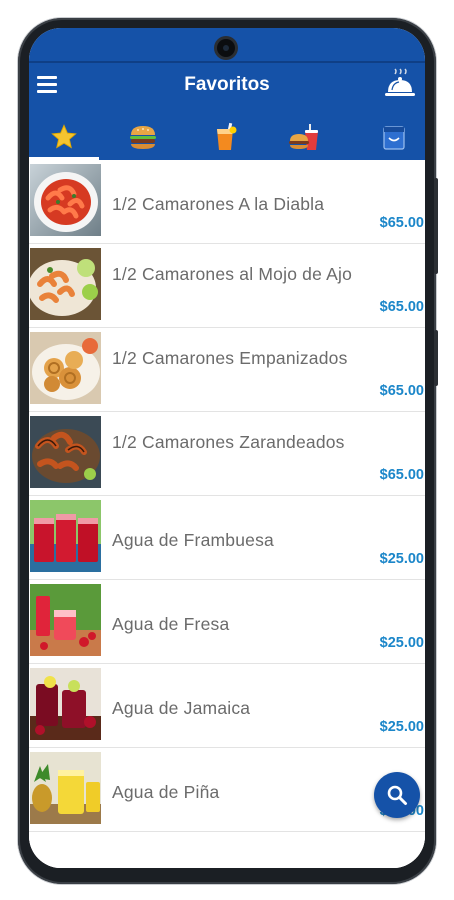  What do you see at coordinates (171, 624) in the screenshot?
I see `item-name: Agua de Fresa` at bounding box center [171, 624].